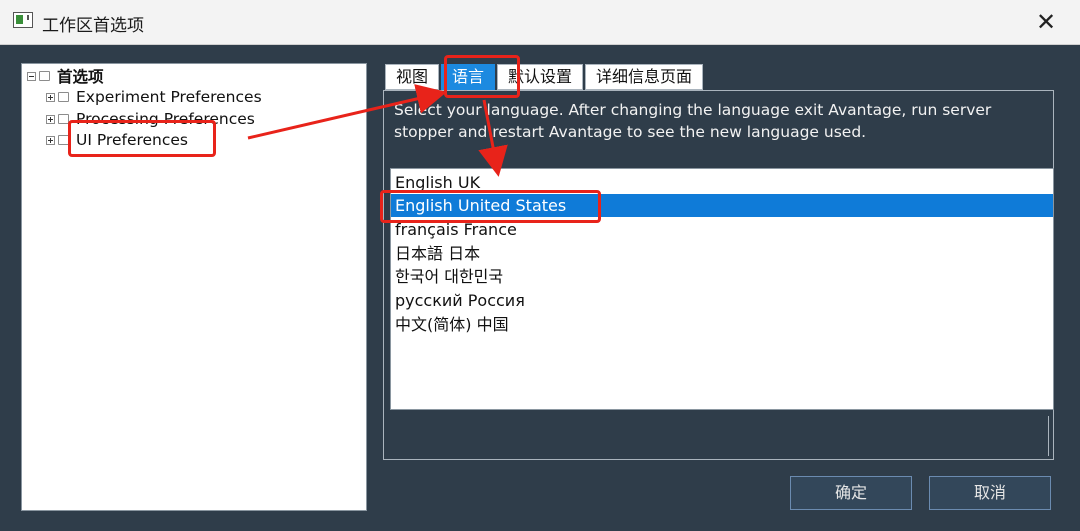 The height and width of the screenshot is (531, 1080). Describe the element at coordinates (722, 253) in the screenshot. I see `language-item-japanese: 日本語 日本` at that location.